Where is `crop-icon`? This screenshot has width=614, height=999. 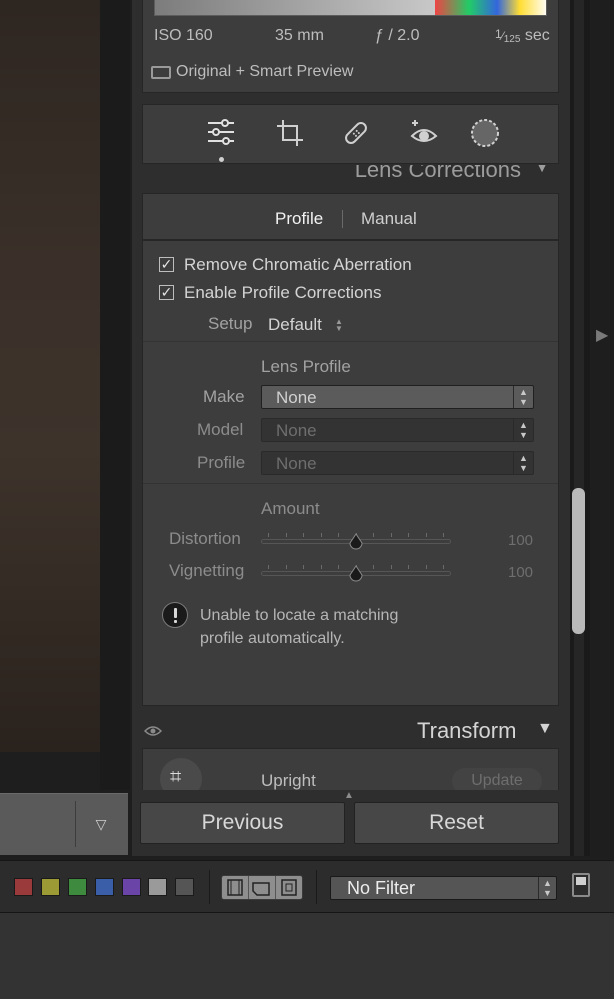 crop-icon is located at coordinates (291, 132).